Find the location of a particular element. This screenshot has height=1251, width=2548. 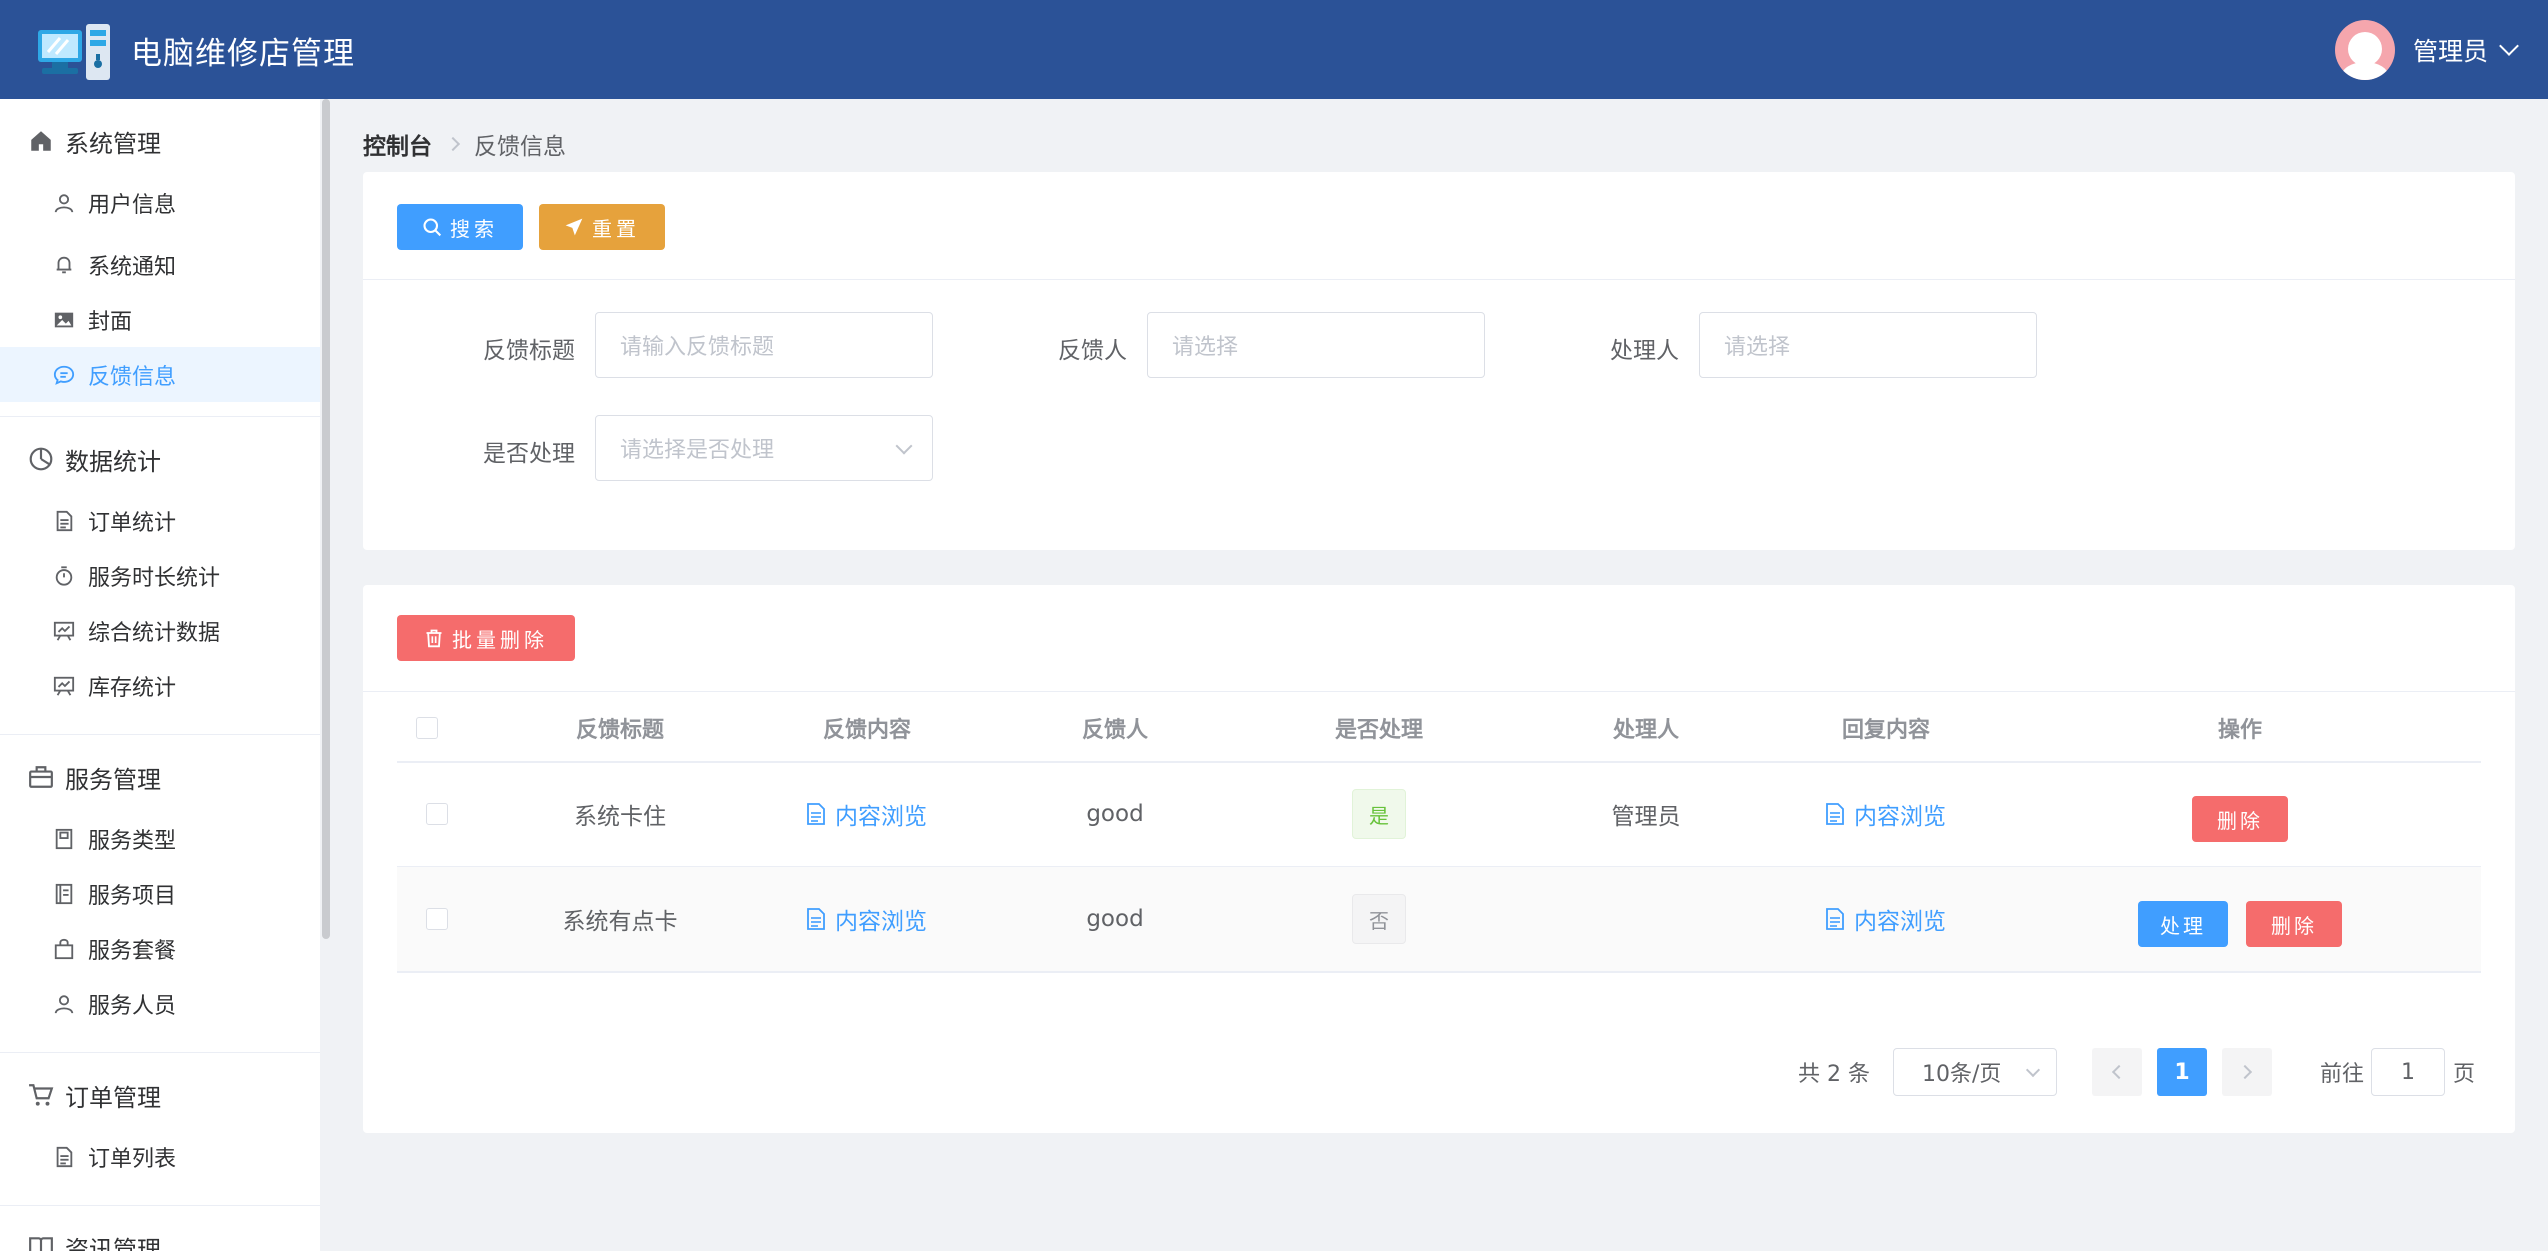

process-button: 处理 is located at coordinates (2183, 924).